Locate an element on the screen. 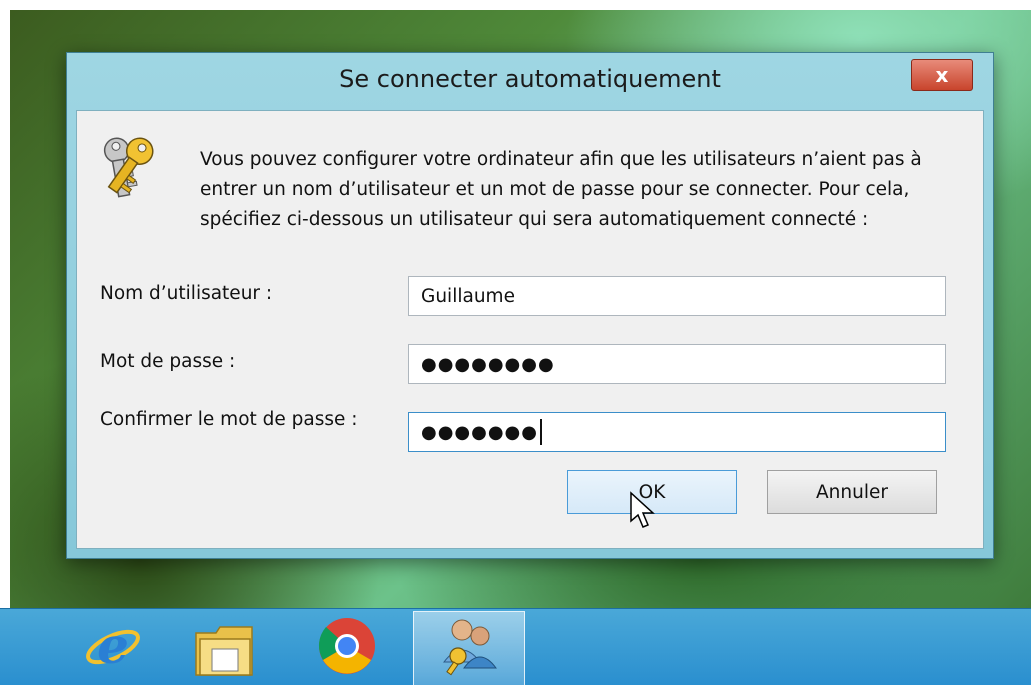 The width and height of the screenshot is (1031, 691). text-caret is located at coordinates (540, 432).